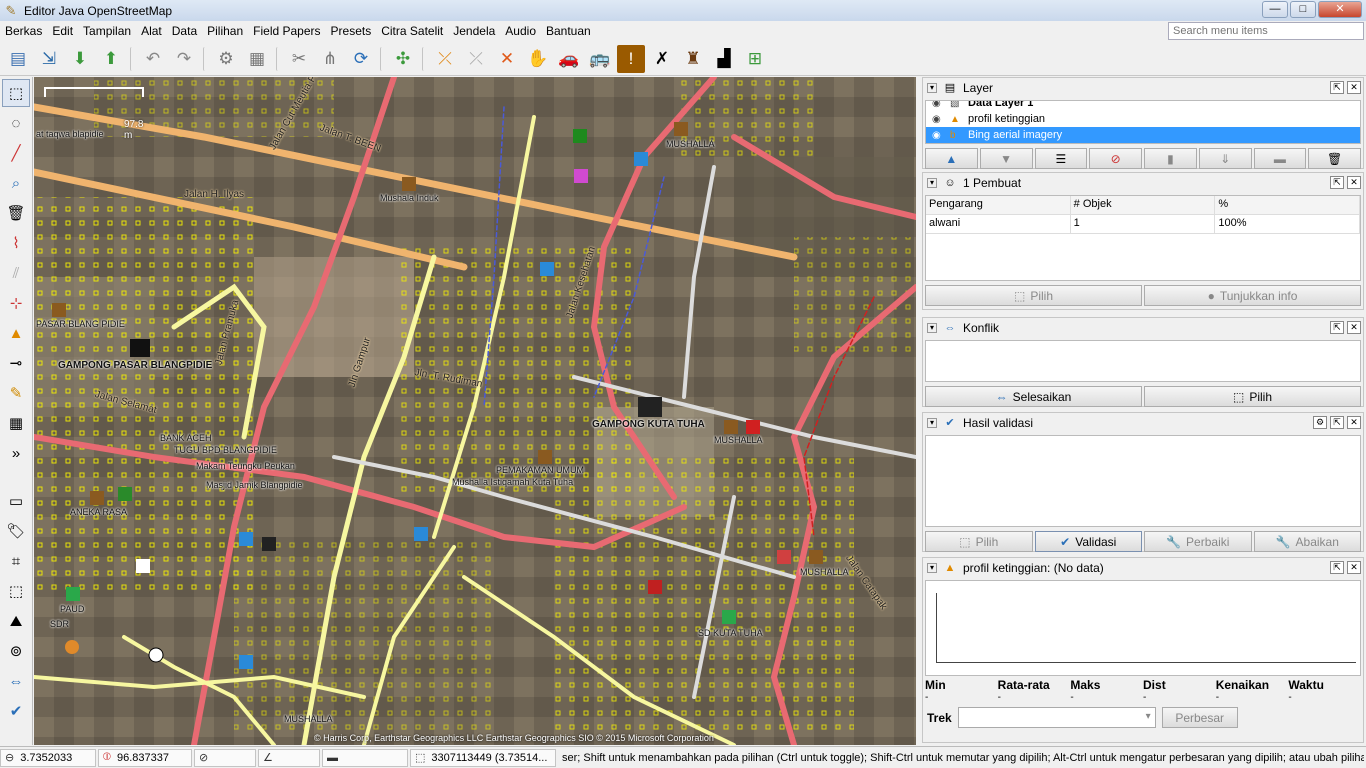 The width and height of the screenshot is (1366, 768). Describe the element at coordinates (16, 393) in the screenshot. I see `pencil-icon: ✎` at that location.